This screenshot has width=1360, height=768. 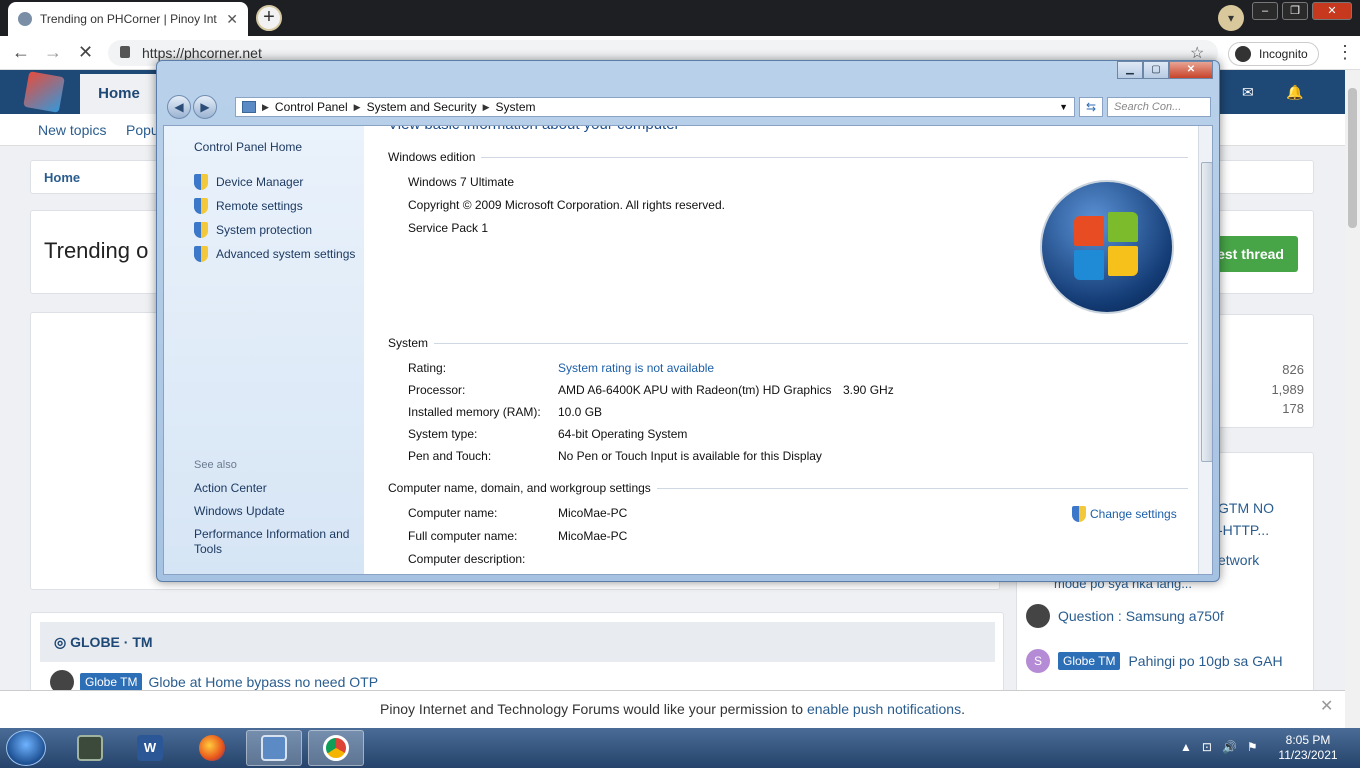 I want to click on action-center-link: Action Center, so click(x=230, y=488).